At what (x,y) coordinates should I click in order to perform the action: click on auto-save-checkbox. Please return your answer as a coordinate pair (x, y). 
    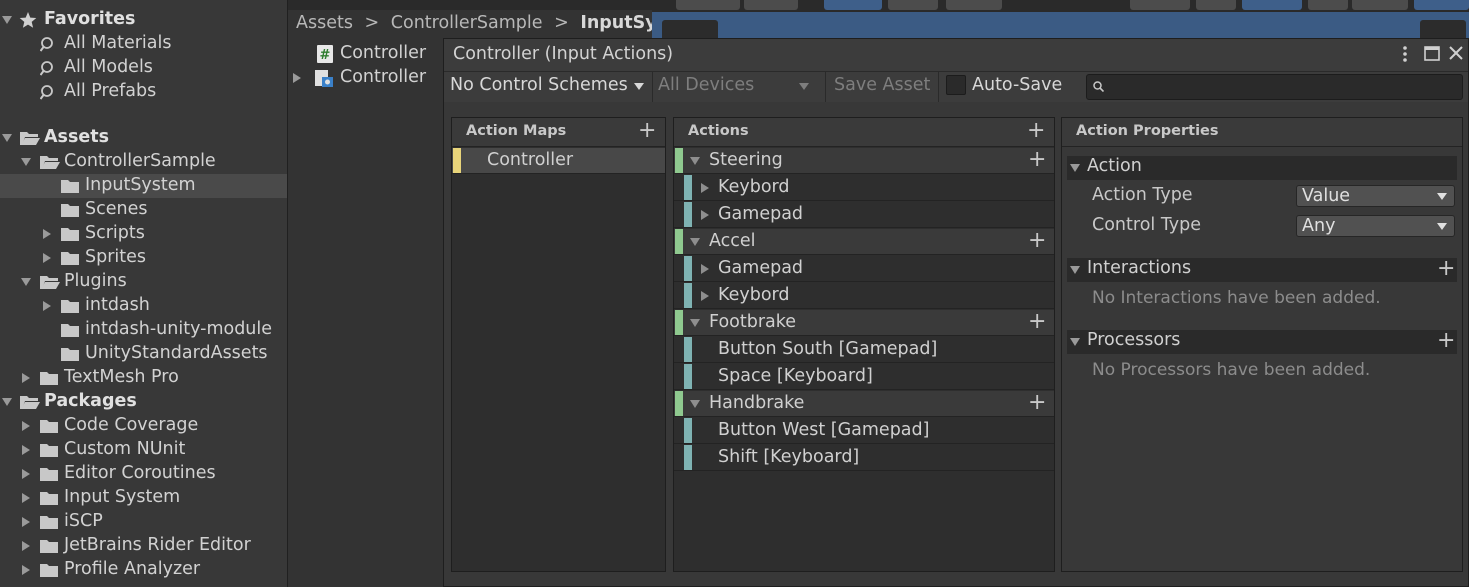
    Looking at the image, I should click on (956, 85).